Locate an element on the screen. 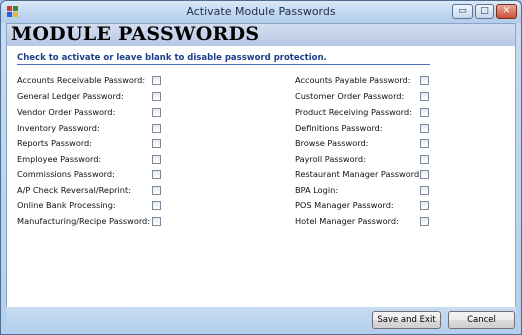 The height and width of the screenshot is (335, 522). row-browse: Browse Password: is located at coordinates (365, 144).